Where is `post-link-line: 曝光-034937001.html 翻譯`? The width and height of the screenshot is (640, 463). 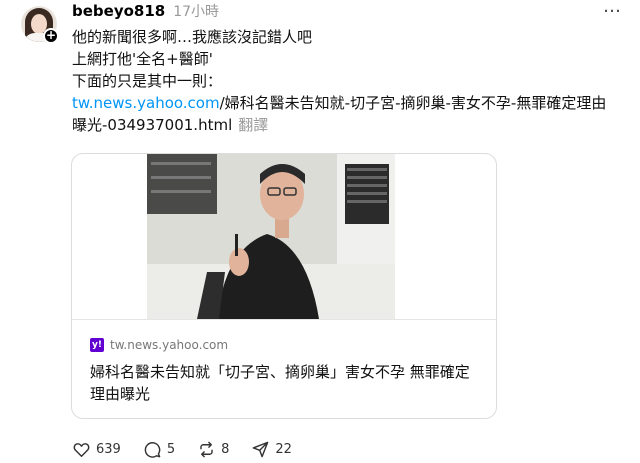 post-link-line: 曝光-034937001.html 翻譯 is located at coordinates (352, 125).